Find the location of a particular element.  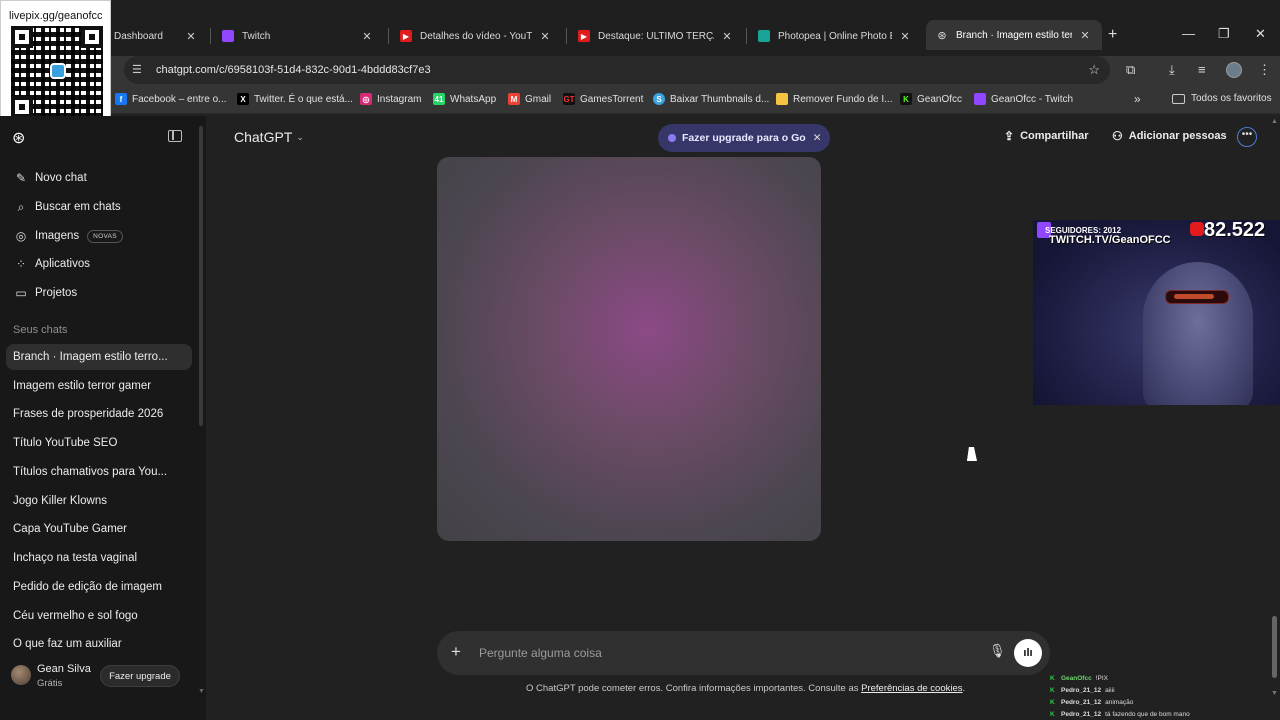

sidebar-item-images: ◎ Imagens NOVAS is located at coordinates (100, 236).